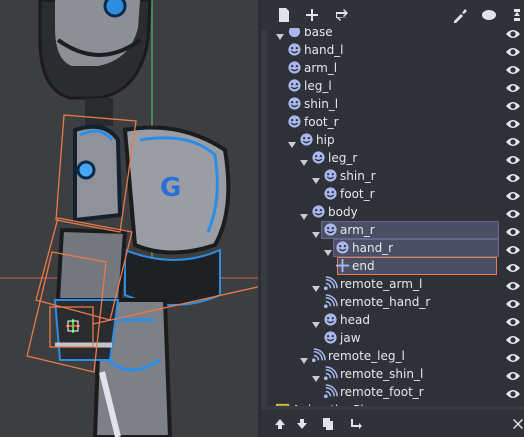 Image resolution: width=524 pixels, height=437 pixels. I want to click on tree-node-row: remote_arm_l, so click(395, 284).